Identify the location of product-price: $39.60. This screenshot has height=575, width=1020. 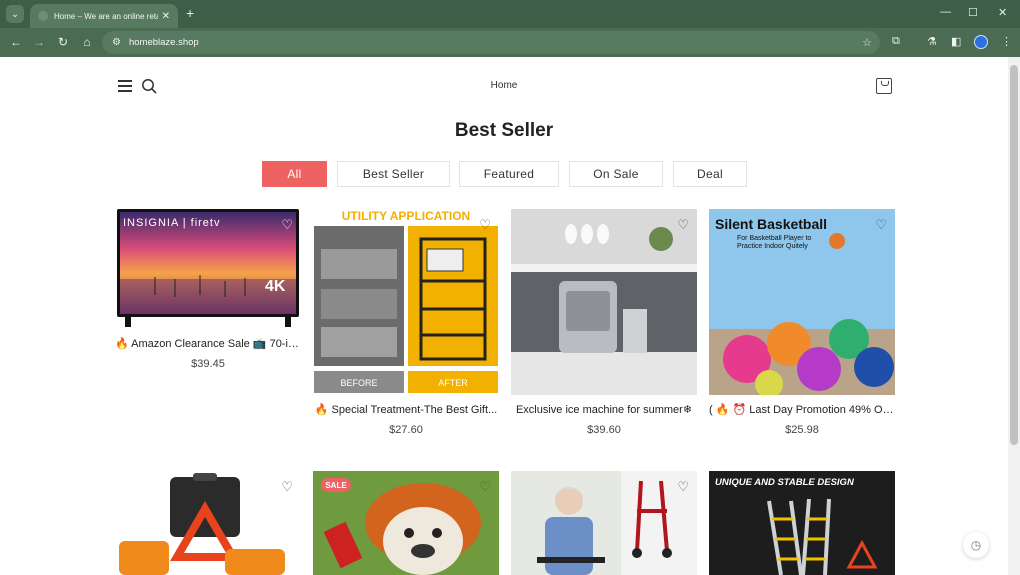
(604, 430).